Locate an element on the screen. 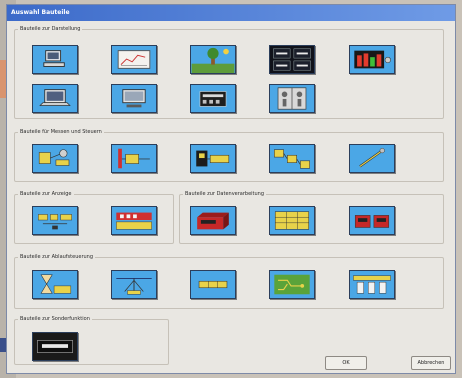 This screenshot has width=462, height=378. tile-terminal is located at coordinates (213, 158).